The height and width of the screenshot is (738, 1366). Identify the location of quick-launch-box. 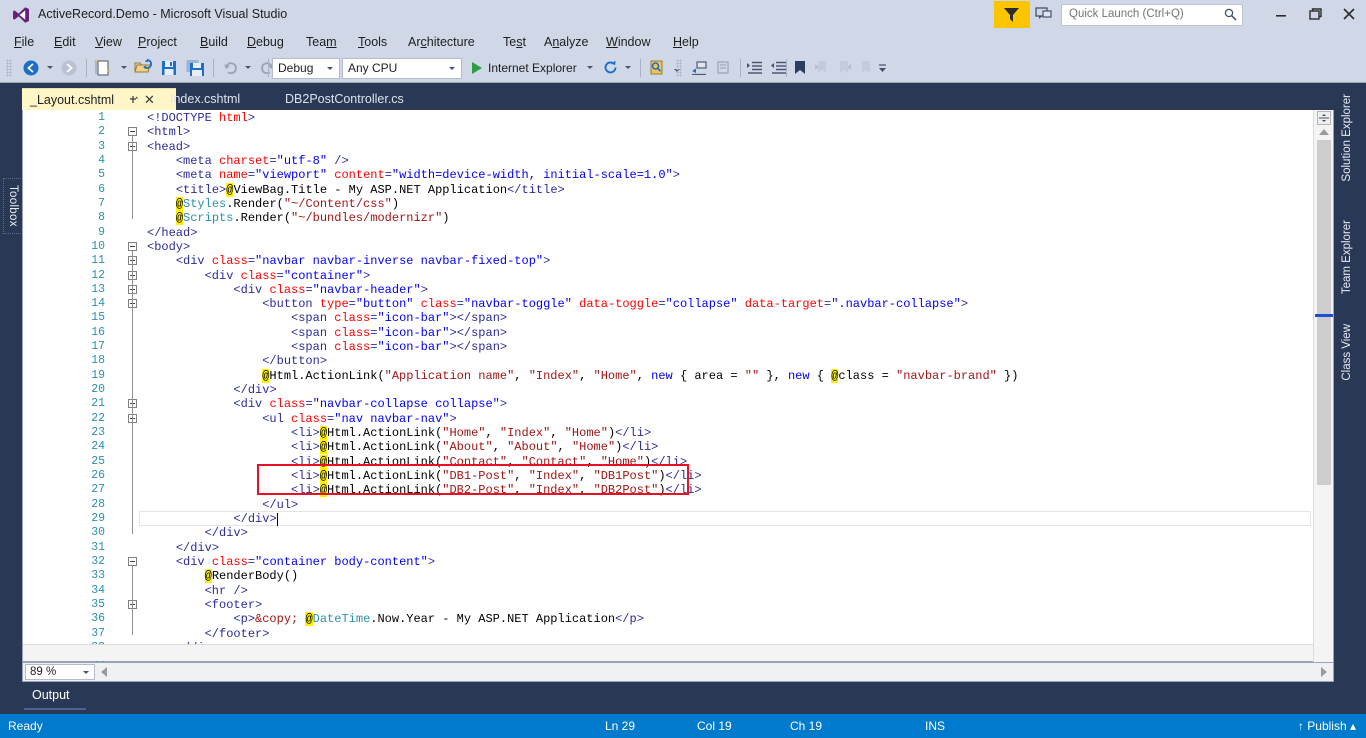
(1152, 15).